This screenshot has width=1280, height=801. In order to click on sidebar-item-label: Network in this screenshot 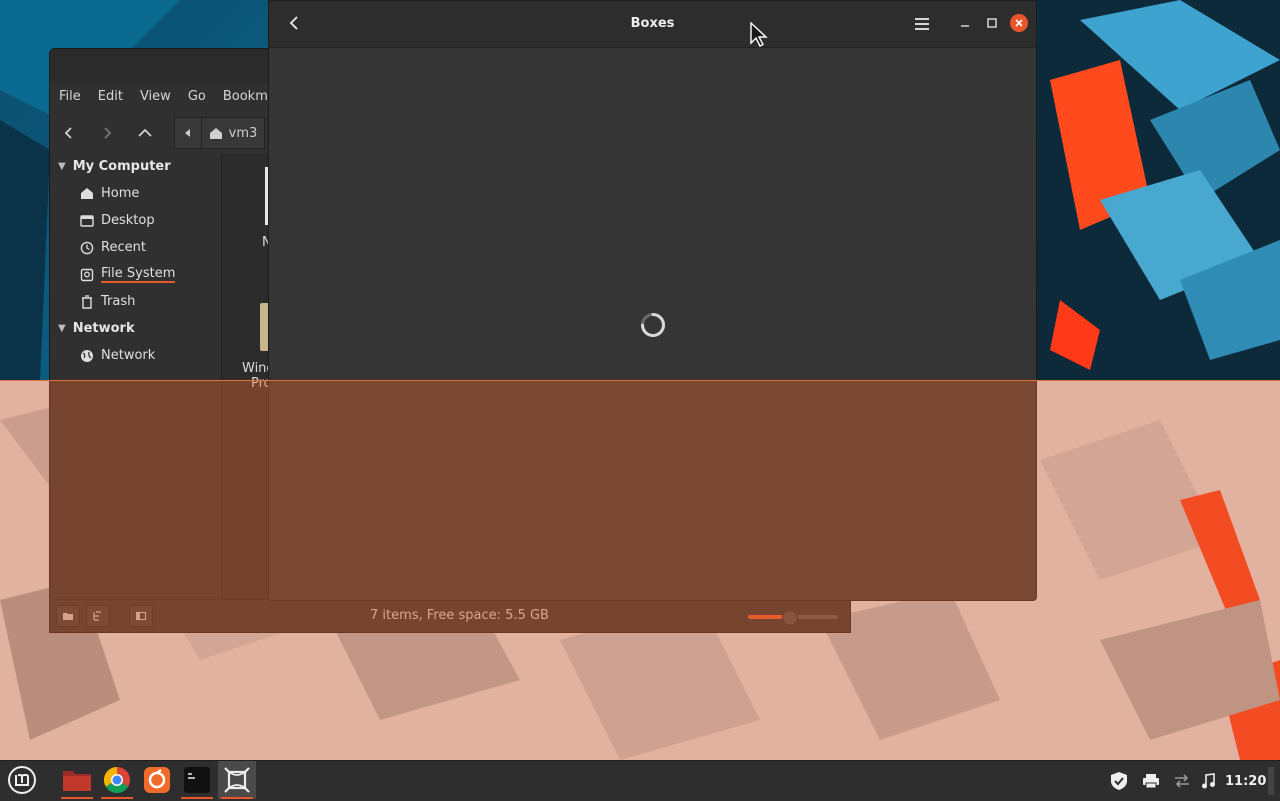, I will do `click(128, 355)`.